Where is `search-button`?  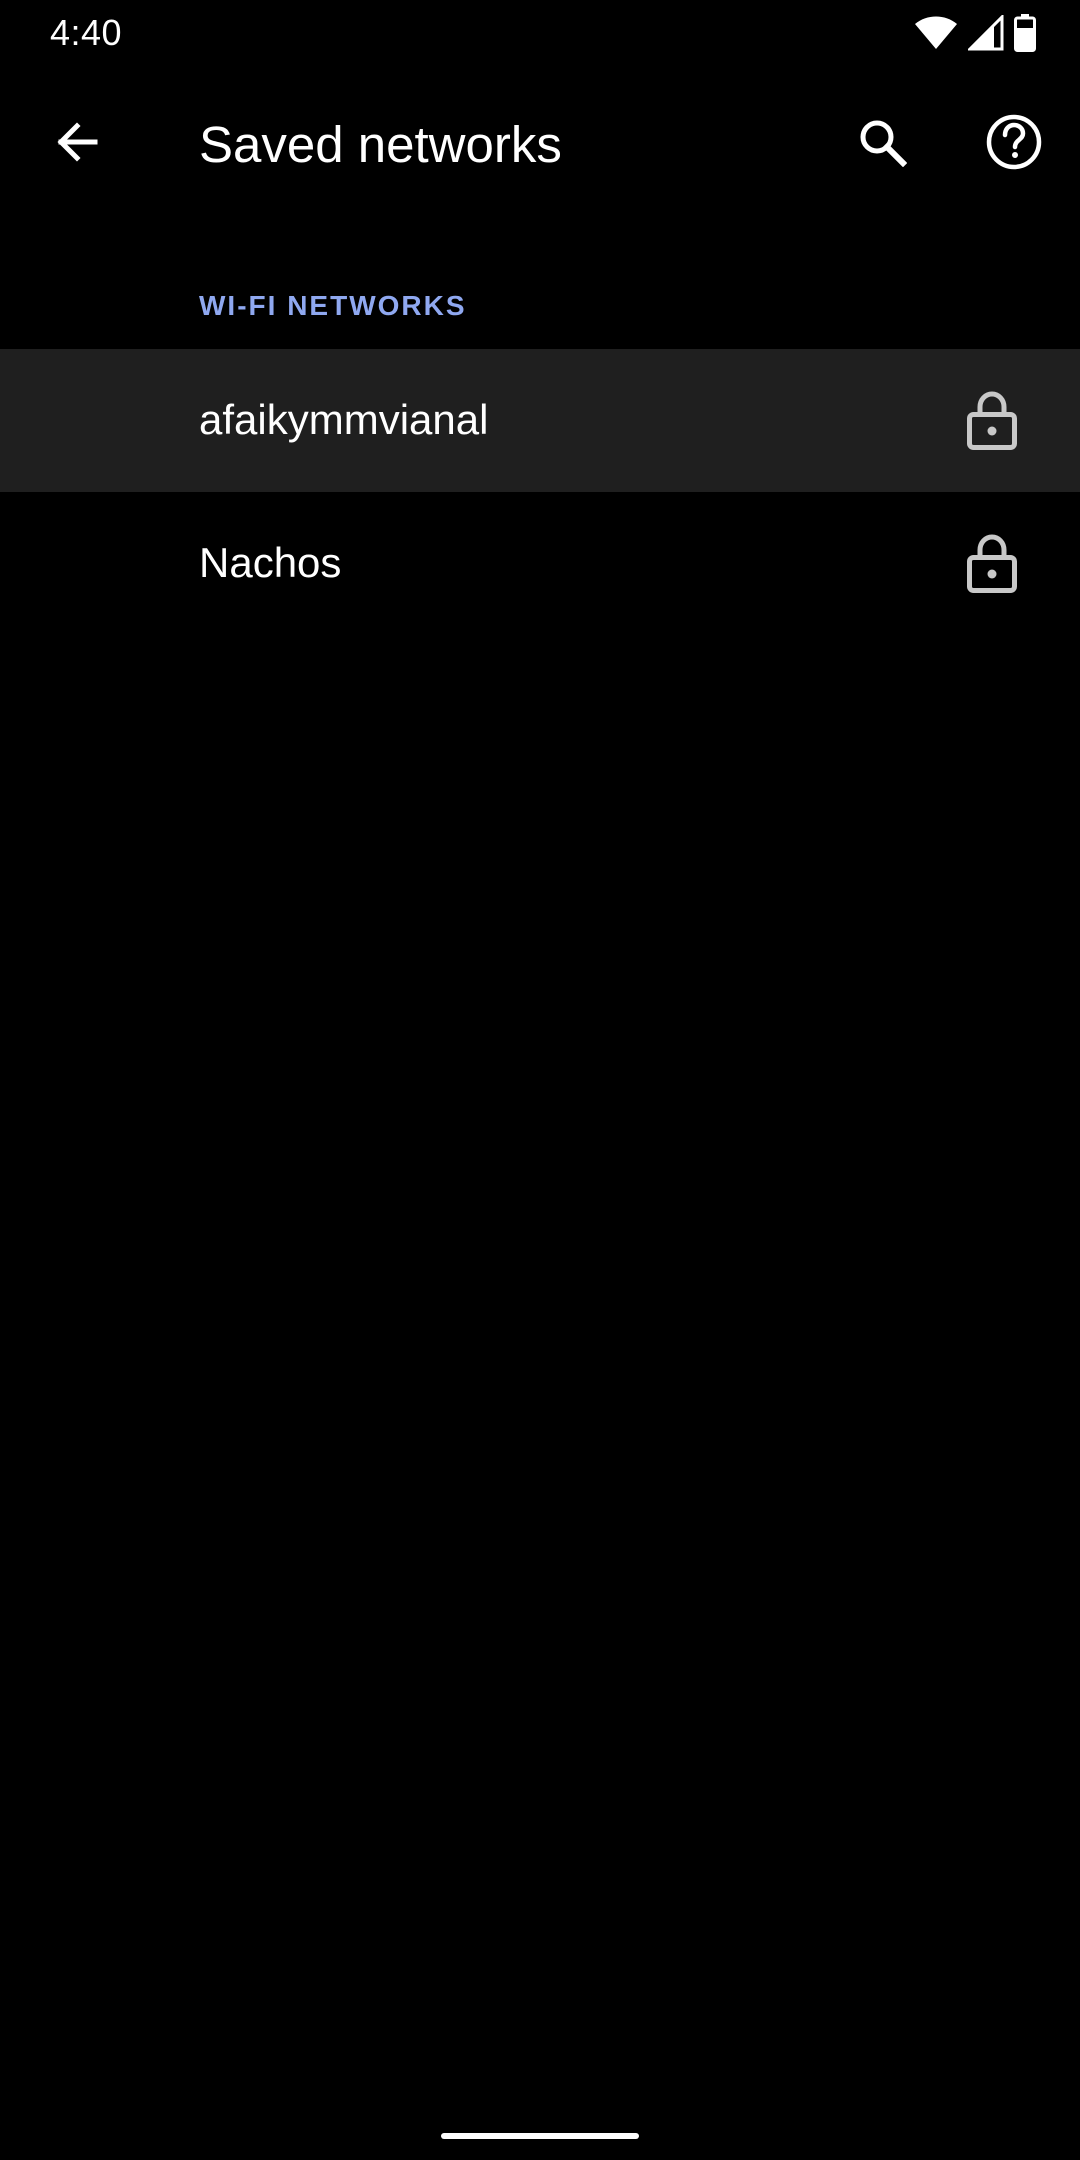
search-button is located at coordinates (882, 144).